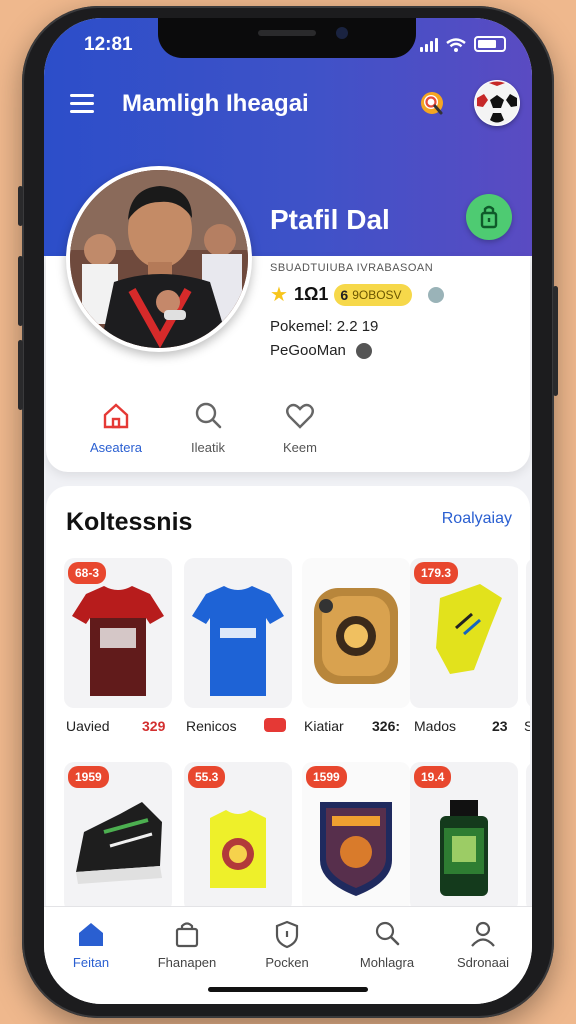  I want to click on tab-aseatera: Aseatera, so click(116, 427).